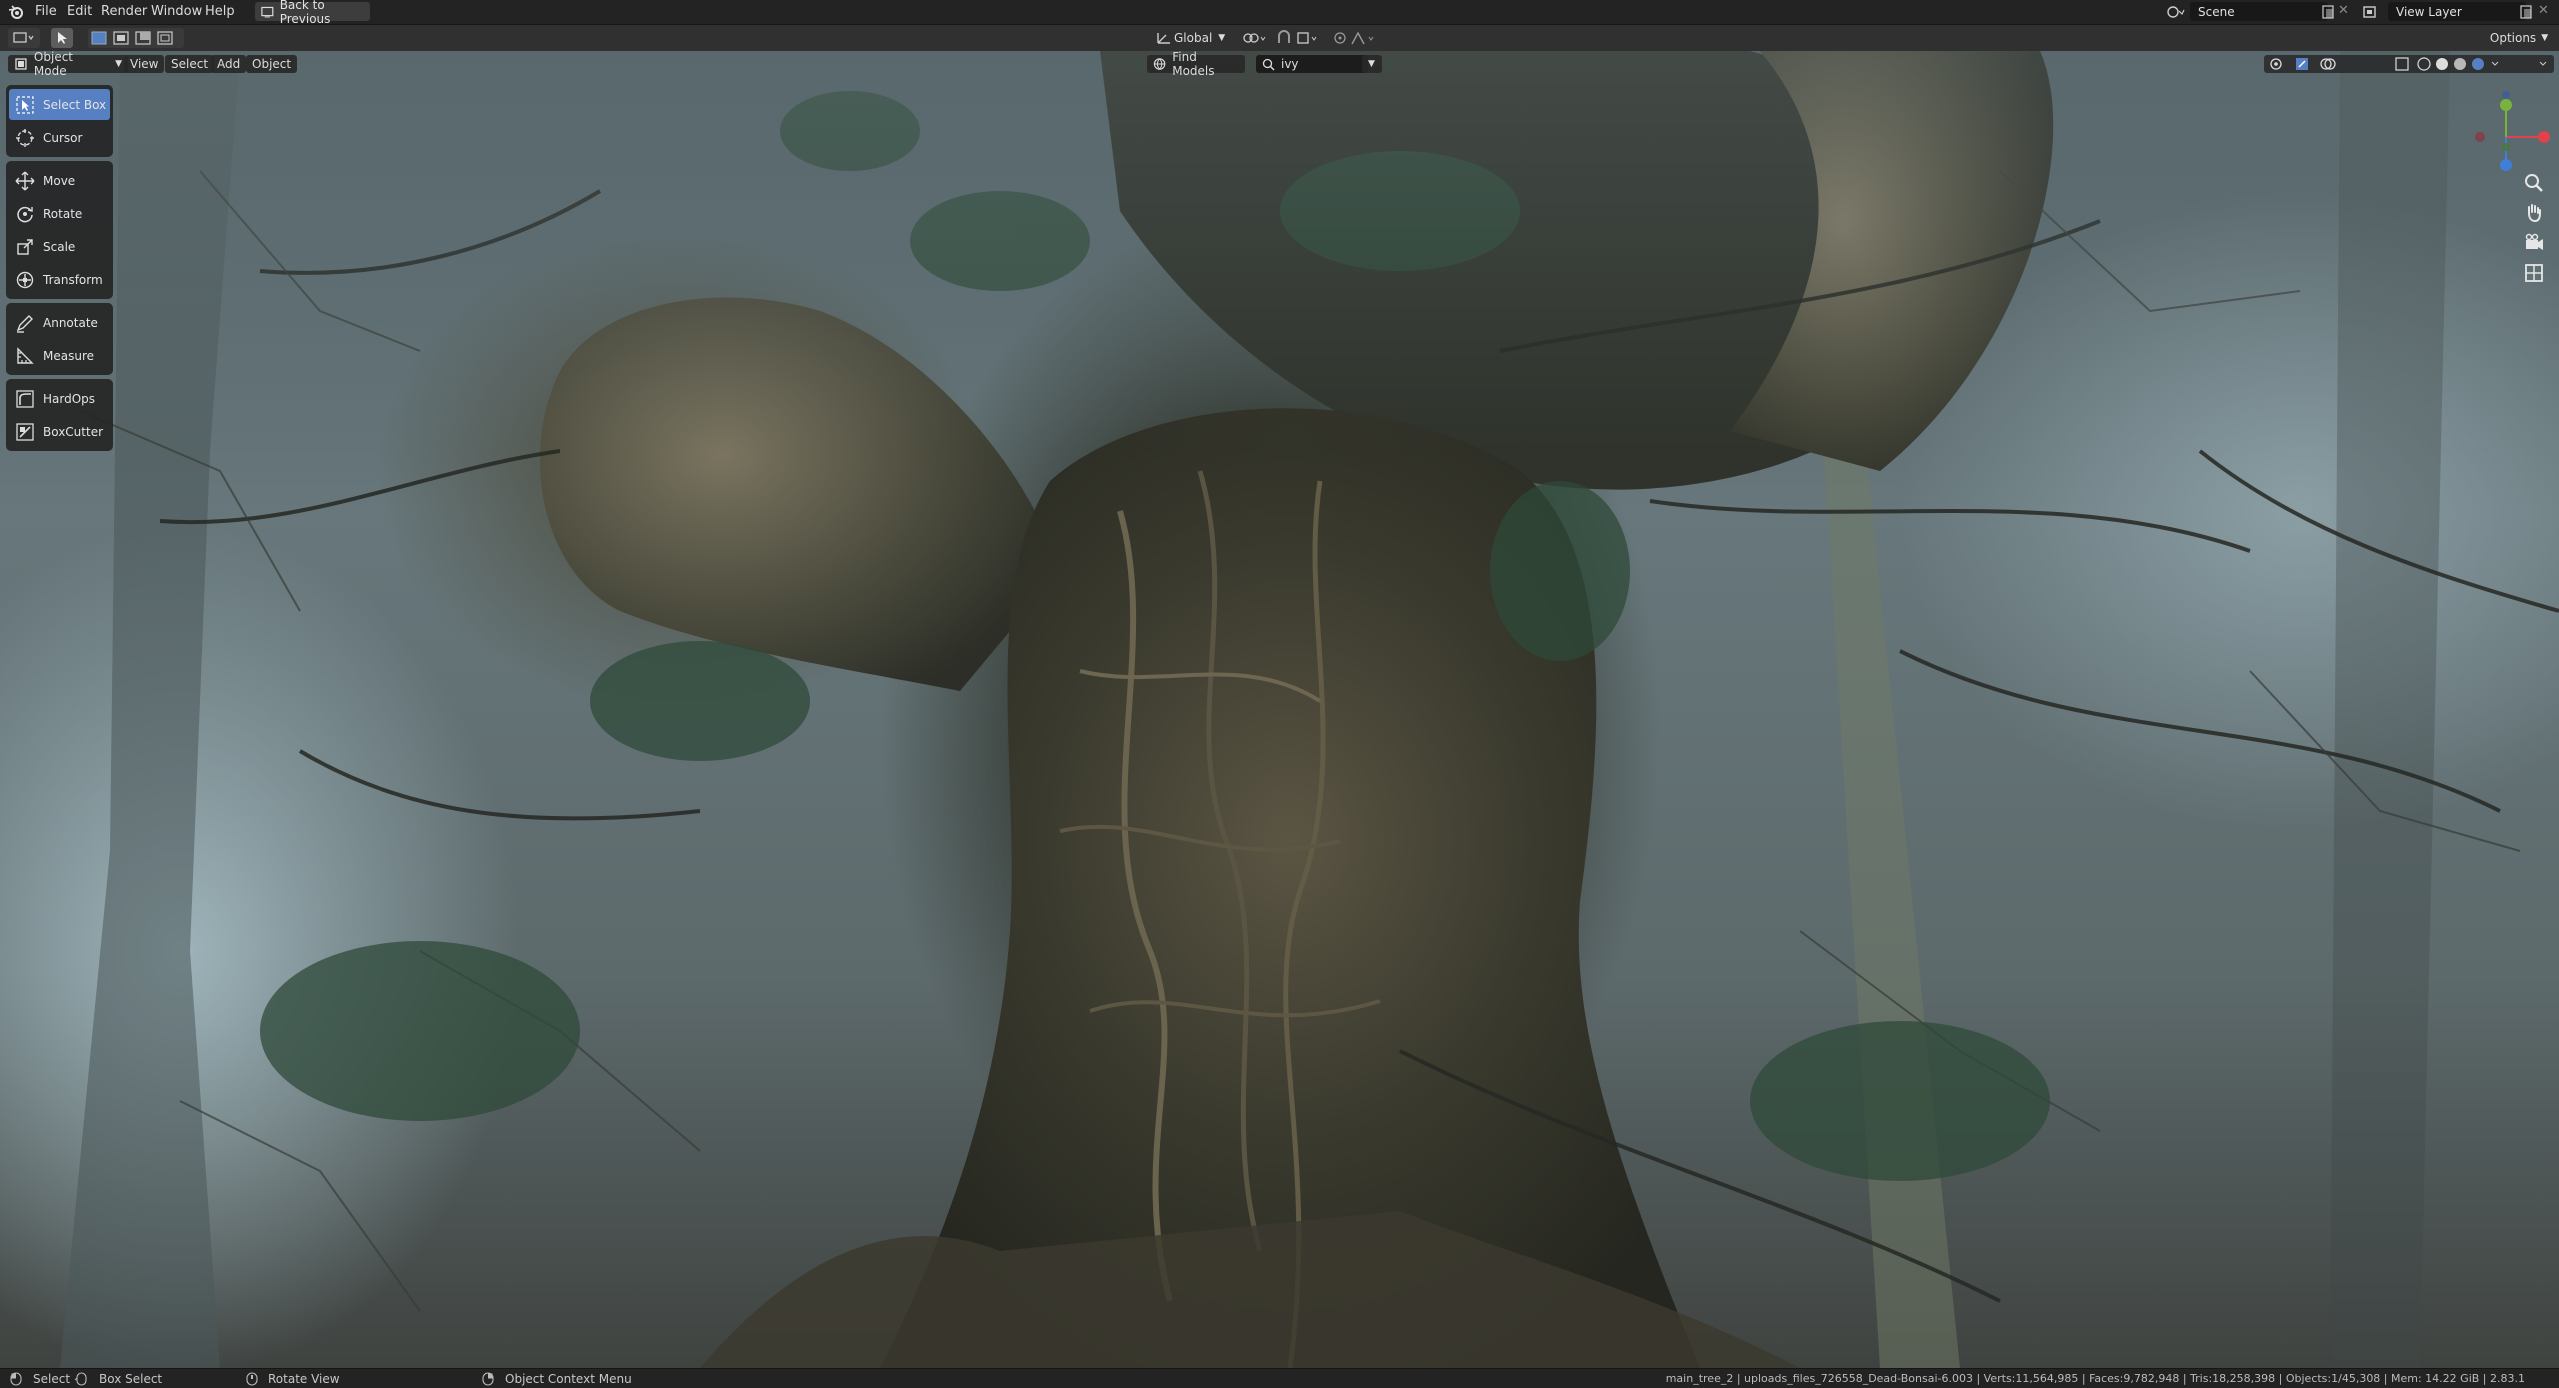 Image resolution: width=2559 pixels, height=1388 pixels. Describe the element at coordinates (2534, 273) in the screenshot. I see `grid-view-icon` at that location.